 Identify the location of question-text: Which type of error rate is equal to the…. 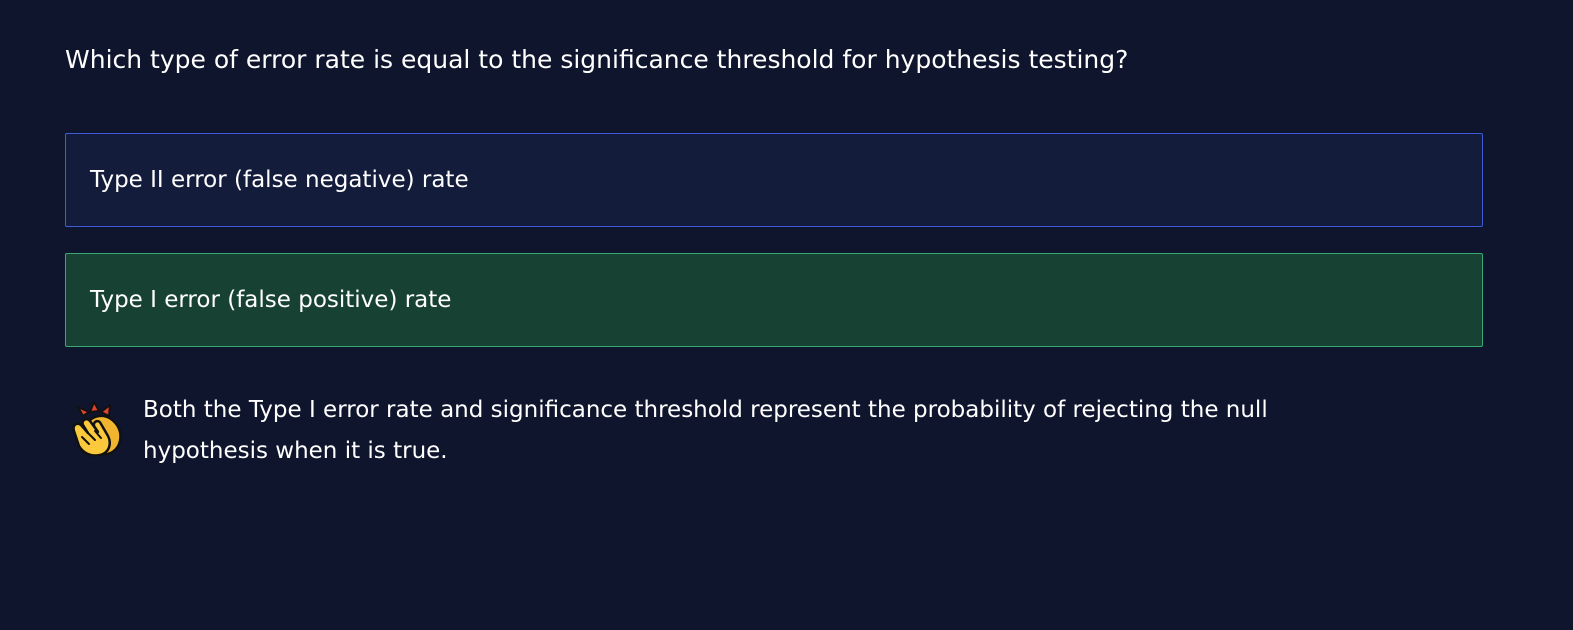
(597, 59).